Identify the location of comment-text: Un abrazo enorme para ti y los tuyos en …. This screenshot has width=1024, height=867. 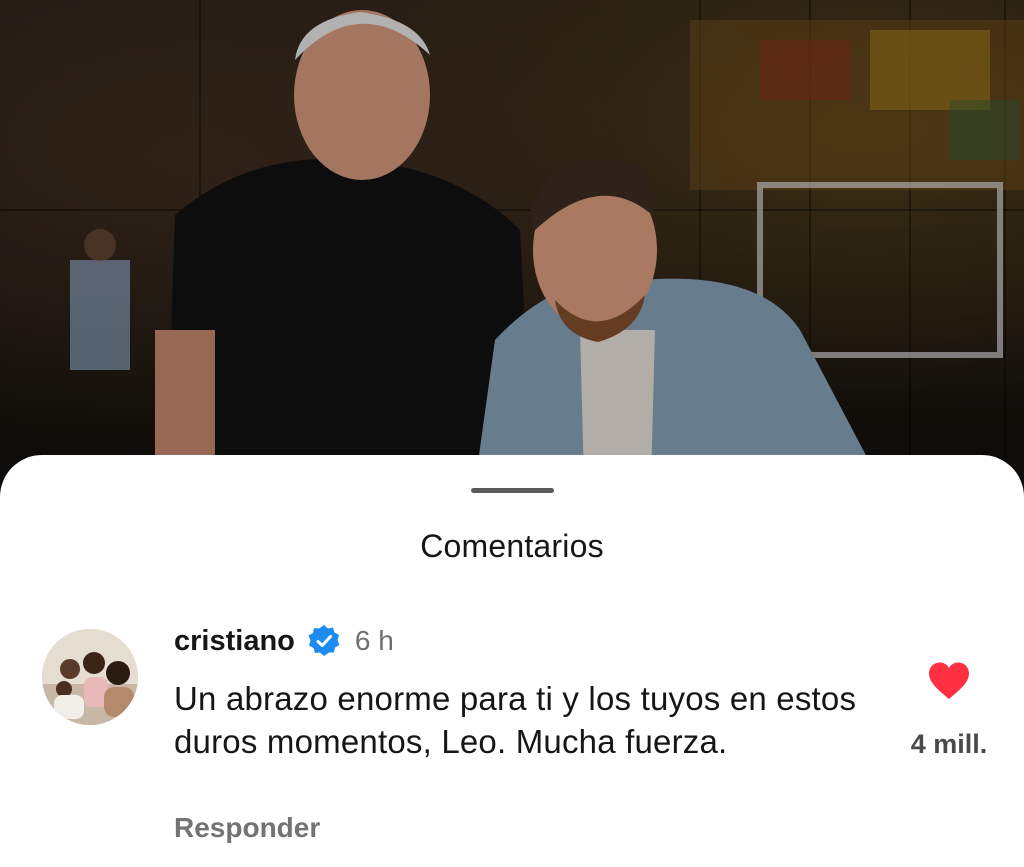
(515, 720).